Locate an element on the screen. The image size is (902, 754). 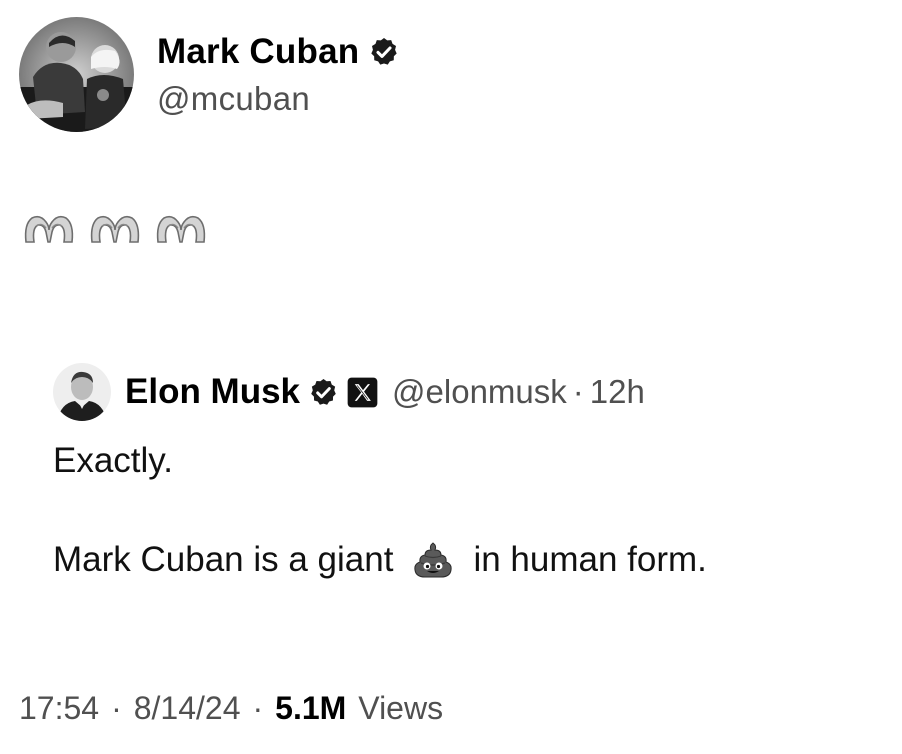
quoted-text-before-emoji: Mark Cuban is a giant is located at coordinates (223, 559).